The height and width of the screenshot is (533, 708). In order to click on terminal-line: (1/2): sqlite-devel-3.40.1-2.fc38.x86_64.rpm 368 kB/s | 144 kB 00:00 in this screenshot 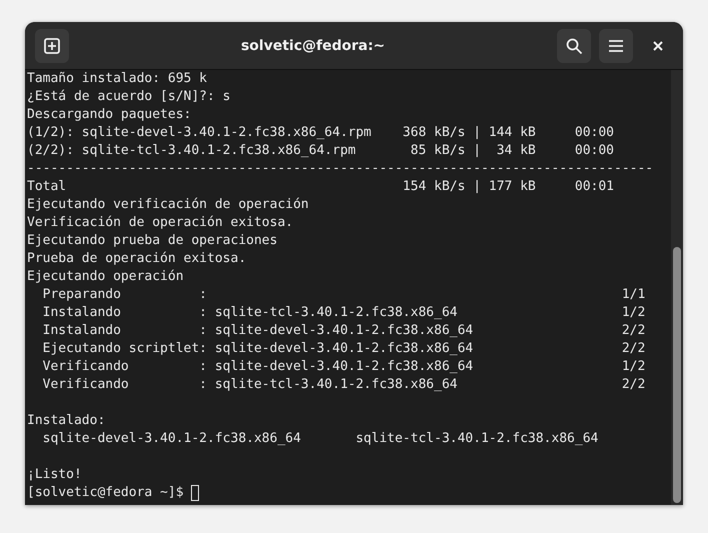, I will do `click(321, 133)`.